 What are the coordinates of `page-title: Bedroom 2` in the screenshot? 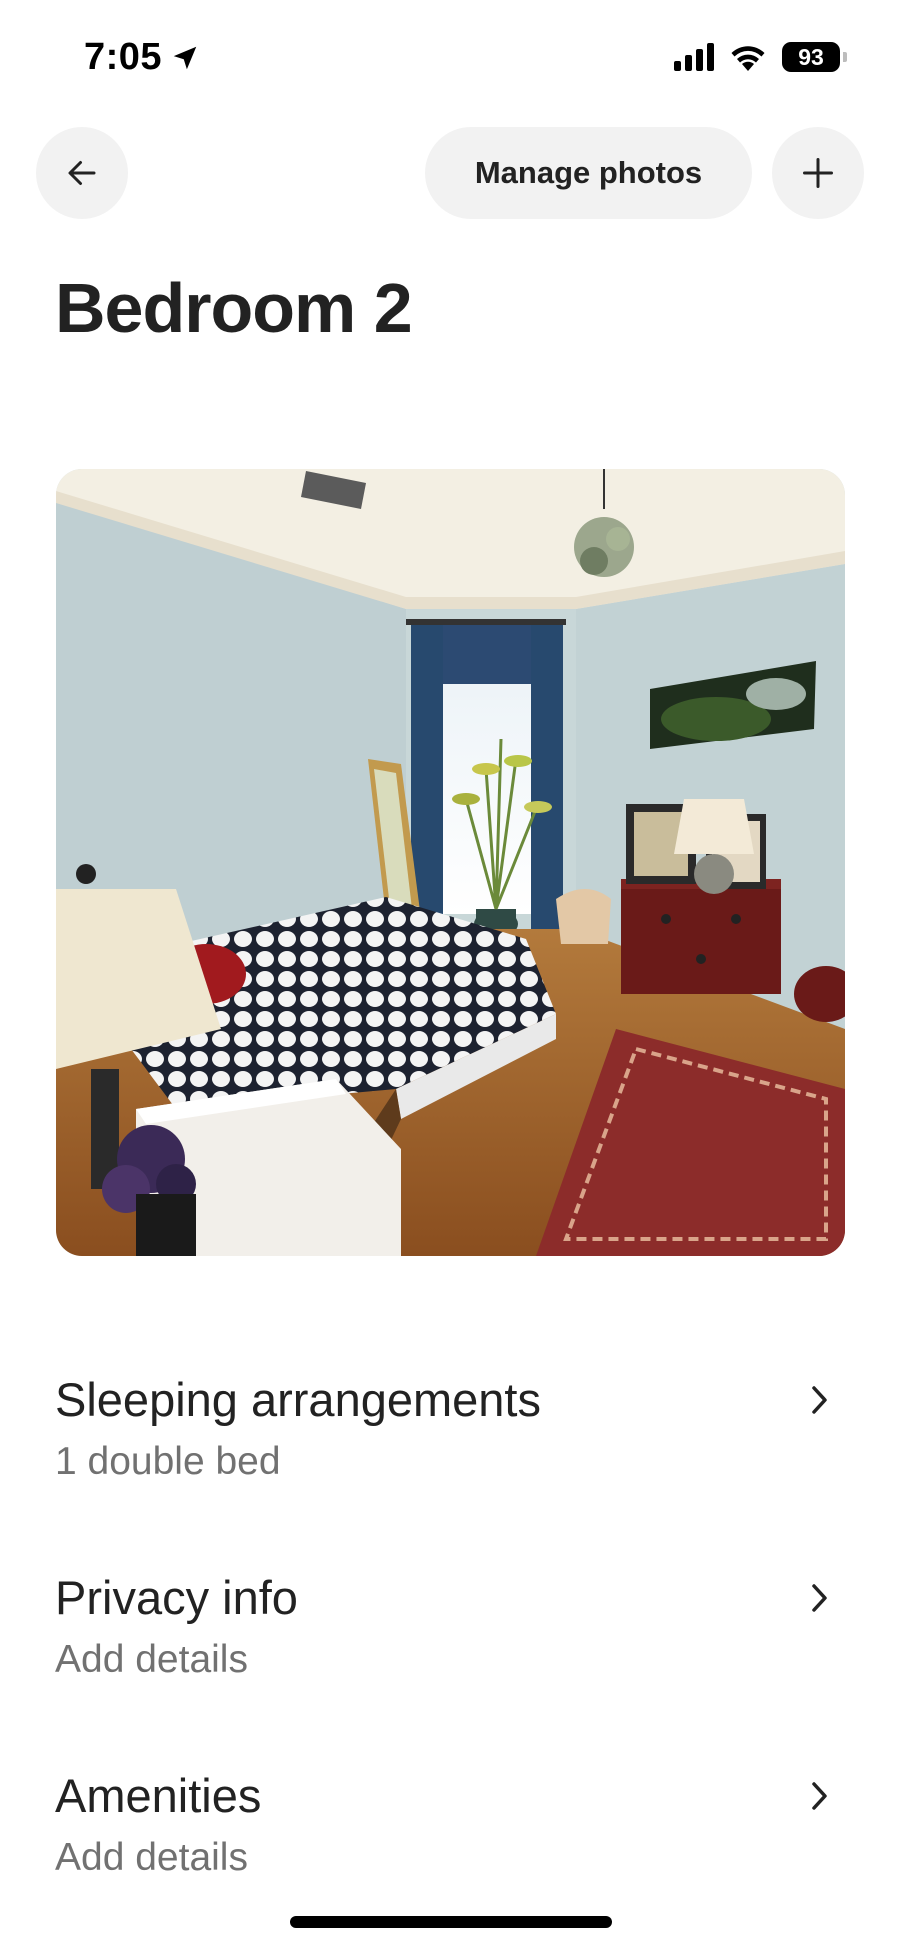 It's located at (234, 308).